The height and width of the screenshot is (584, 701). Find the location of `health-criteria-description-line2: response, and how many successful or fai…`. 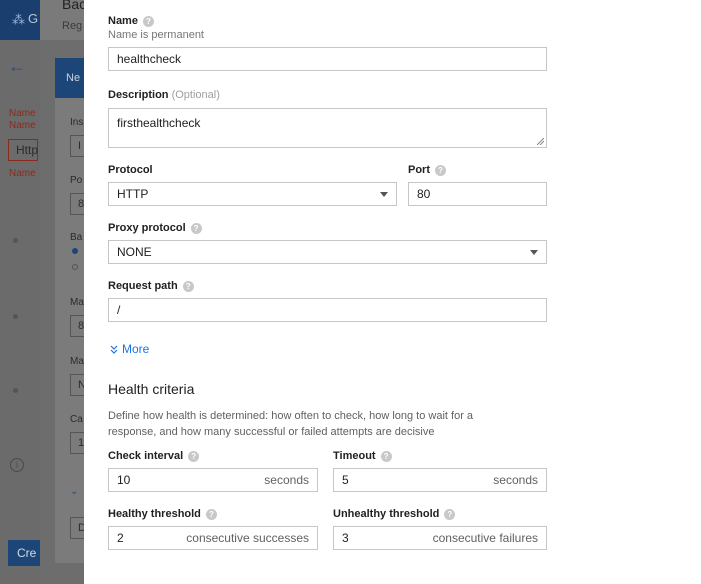

health-criteria-description-line2: response, and how many successful or fai… is located at coordinates (271, 432).